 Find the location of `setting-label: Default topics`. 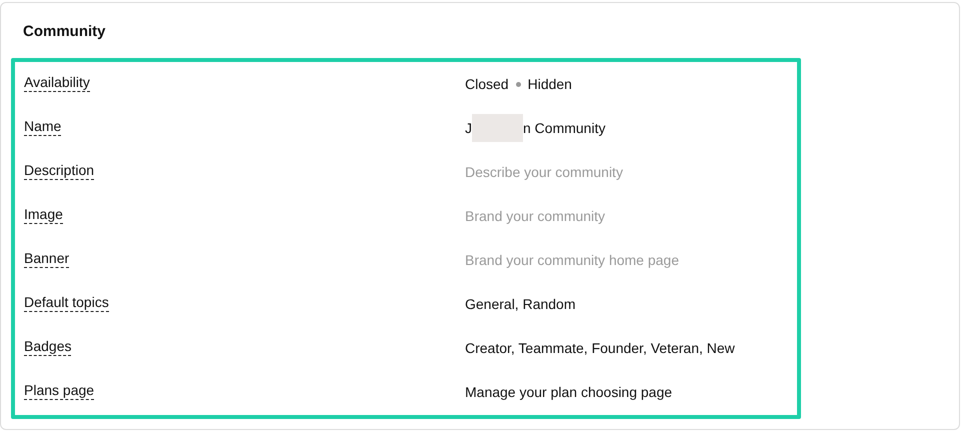

setting-label: Default topics is located at coordinates (66, 303).